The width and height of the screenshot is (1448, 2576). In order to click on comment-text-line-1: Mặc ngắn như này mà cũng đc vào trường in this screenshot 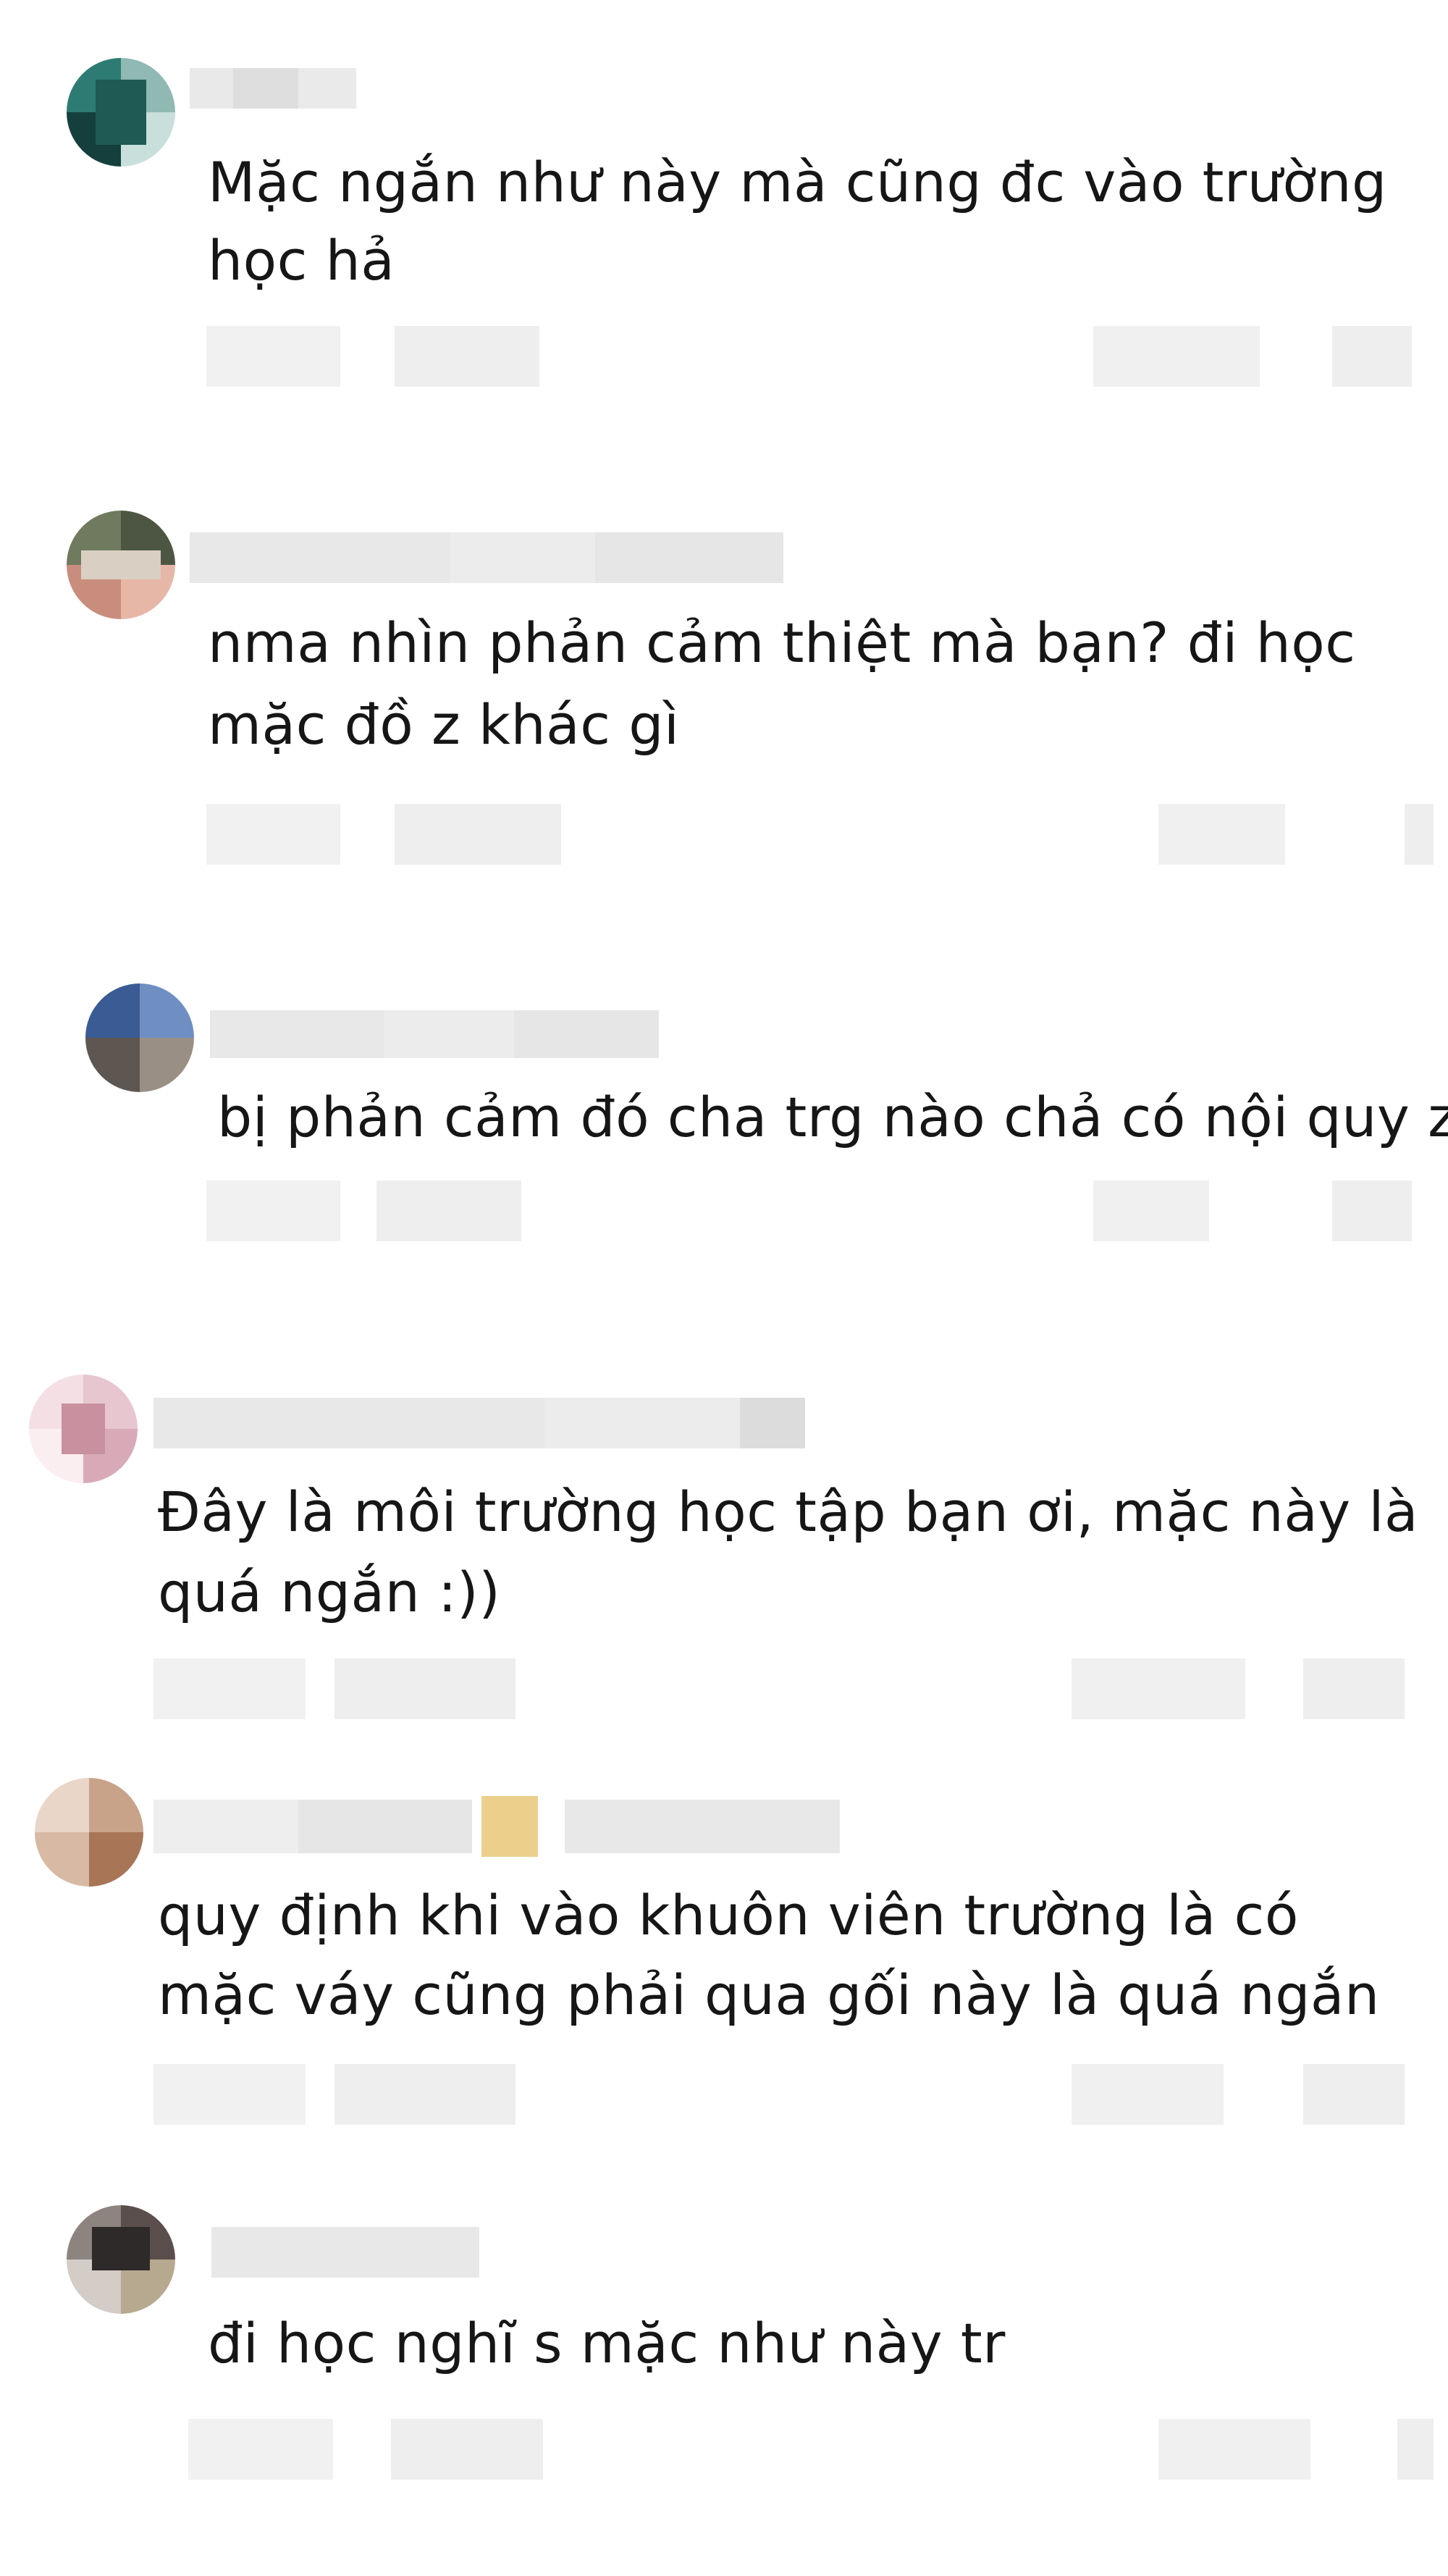, I will do `click(797, 182)`.